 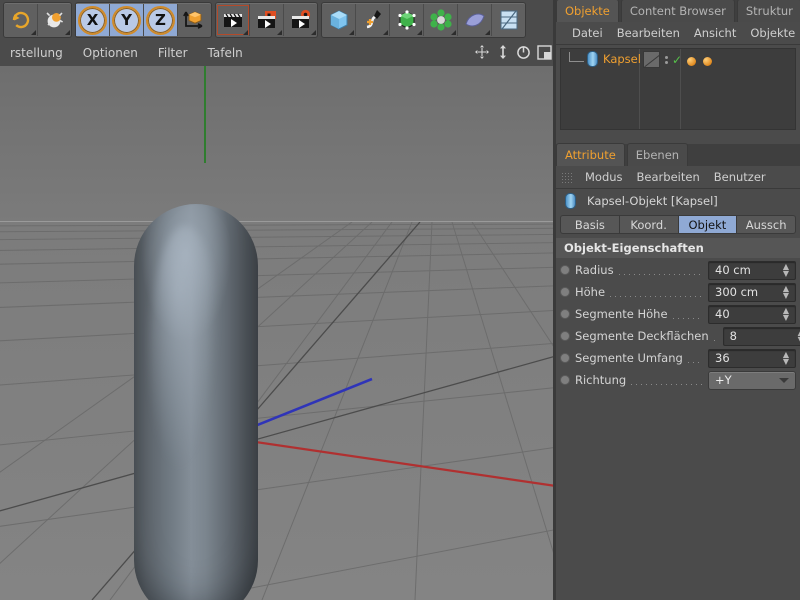 I want to click on deformer-icon, so click(x=475, y=20).